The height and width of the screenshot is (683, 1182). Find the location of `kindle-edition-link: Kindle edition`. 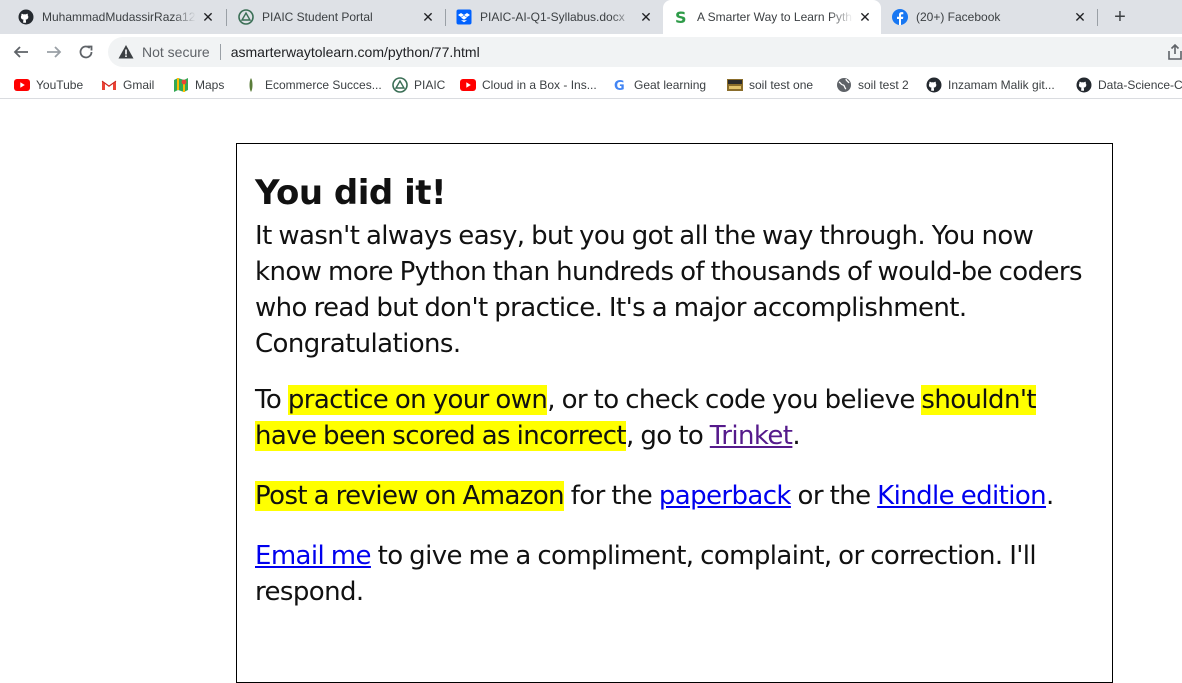

kindle-edition-link: Kindle edition is located at coordinates (961, 496).